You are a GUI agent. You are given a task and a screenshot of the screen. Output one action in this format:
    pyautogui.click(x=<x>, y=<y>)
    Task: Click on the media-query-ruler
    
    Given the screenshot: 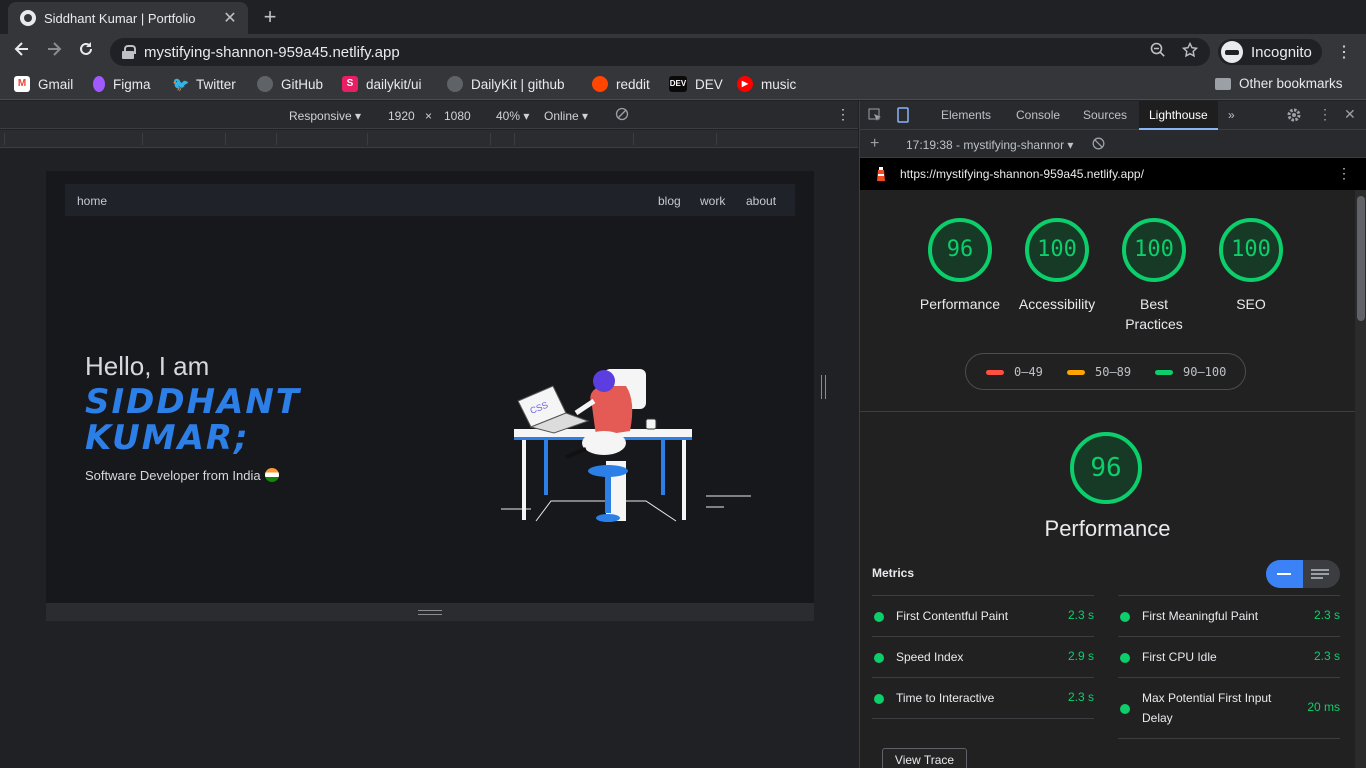 What is the action you would take?
    pyautogui.click(x=429, y=139)
    